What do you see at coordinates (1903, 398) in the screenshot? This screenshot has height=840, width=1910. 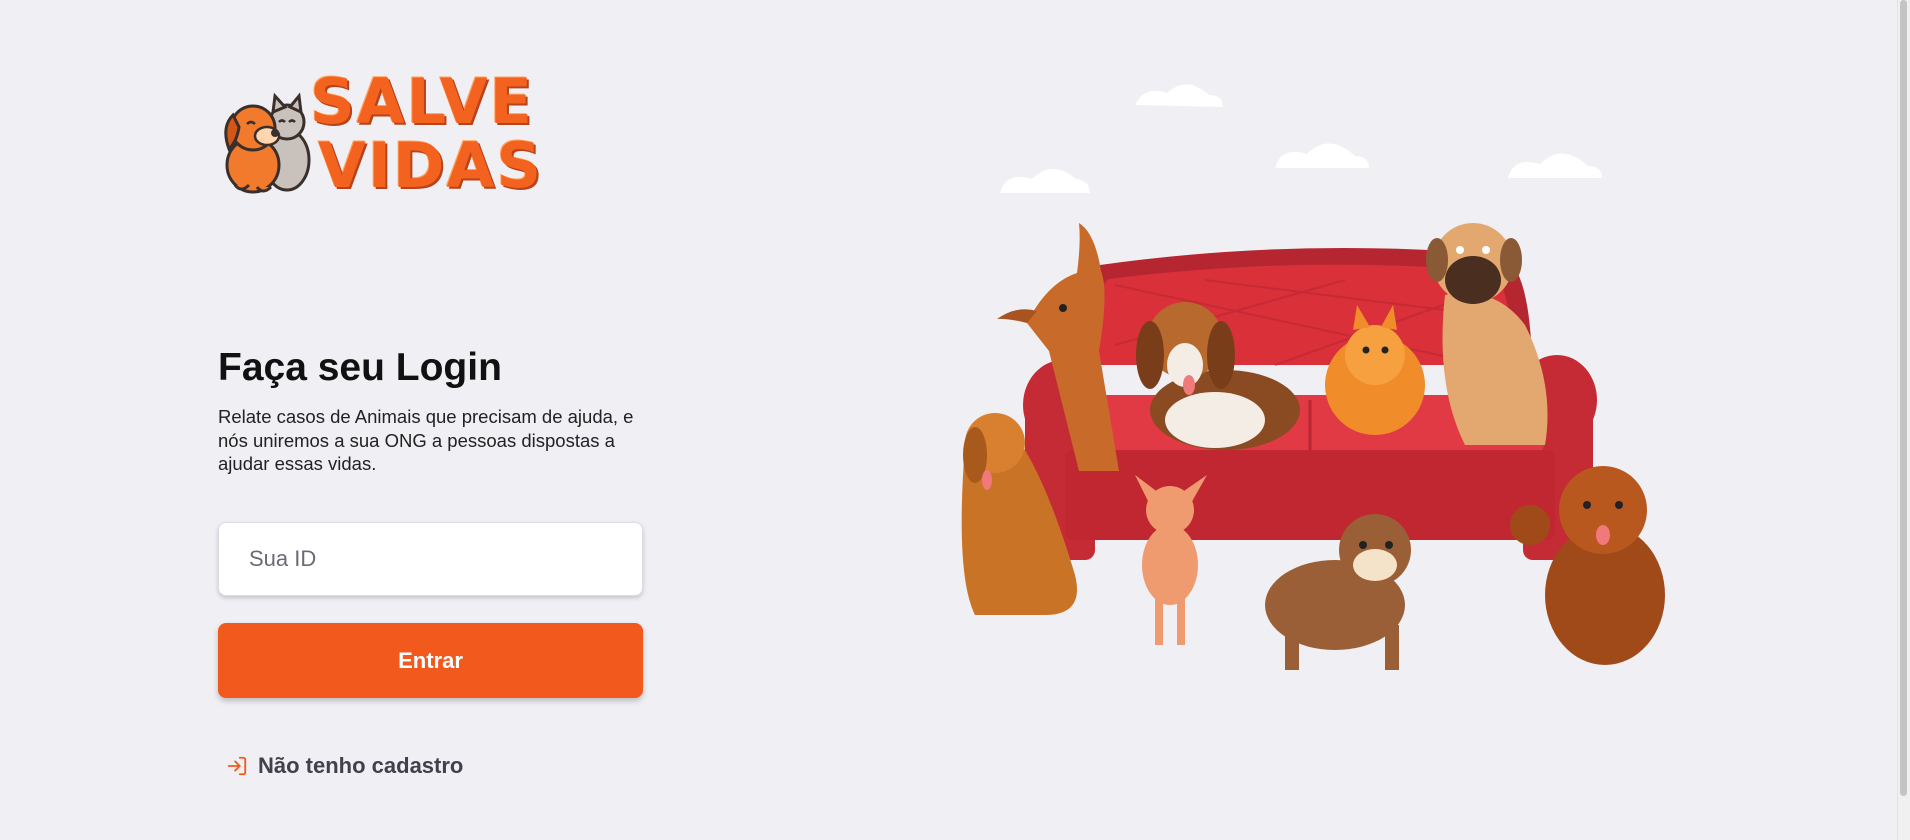 I see `scrollbar-thumb` at bounding box center [1903, 398].